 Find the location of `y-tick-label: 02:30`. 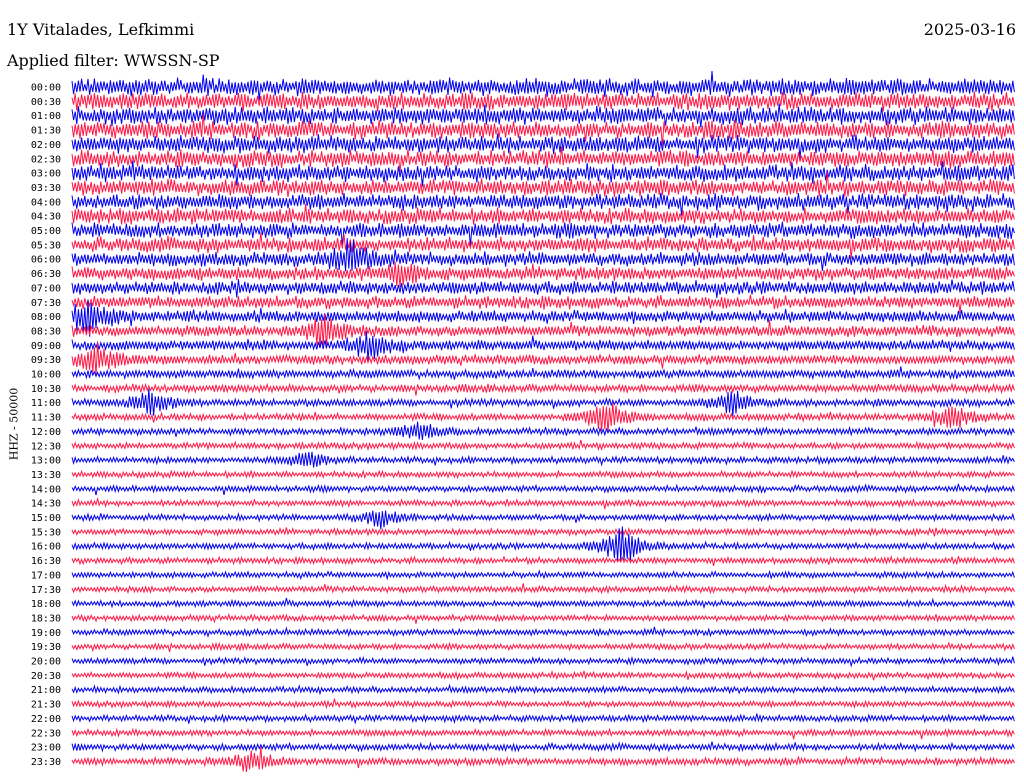

y-tick-label: 02:30 is located at coordinates (46, 159).